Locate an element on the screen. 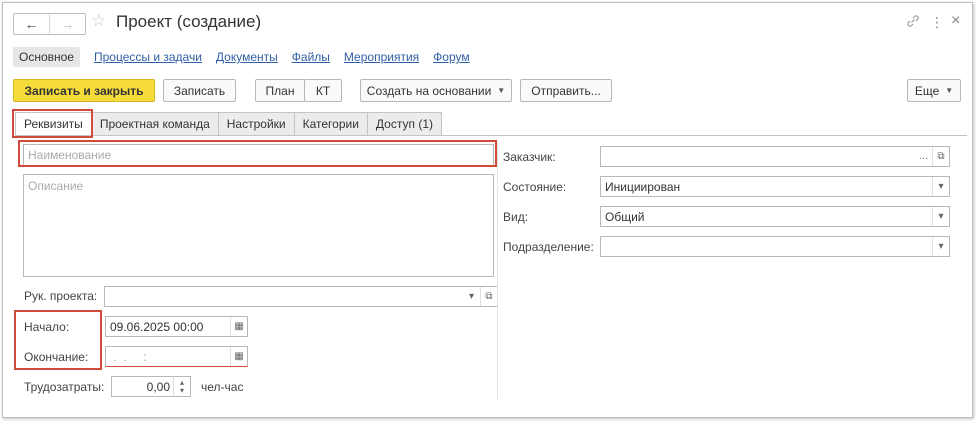 Image resolution: width=978 pixels, height=422 pixels. page-title: Проект (создание) is located at coordinates (189, 21).